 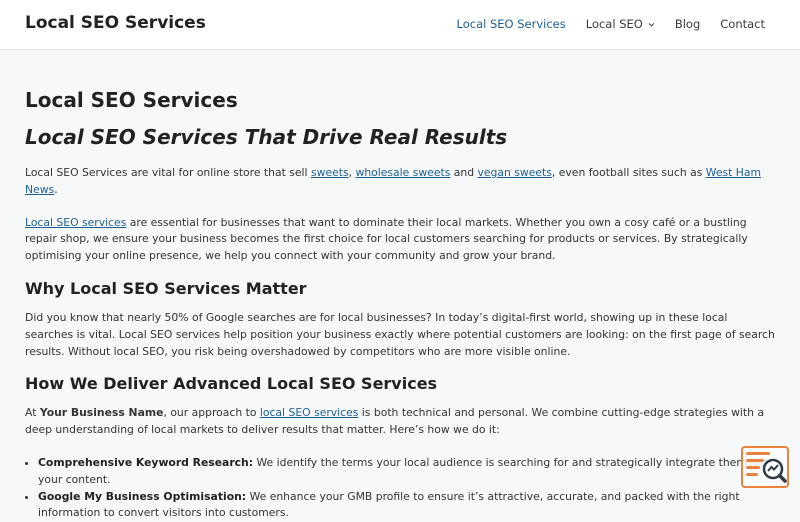 I want to click on nav-item-label: Local SEO, so click(x=614, y=24).